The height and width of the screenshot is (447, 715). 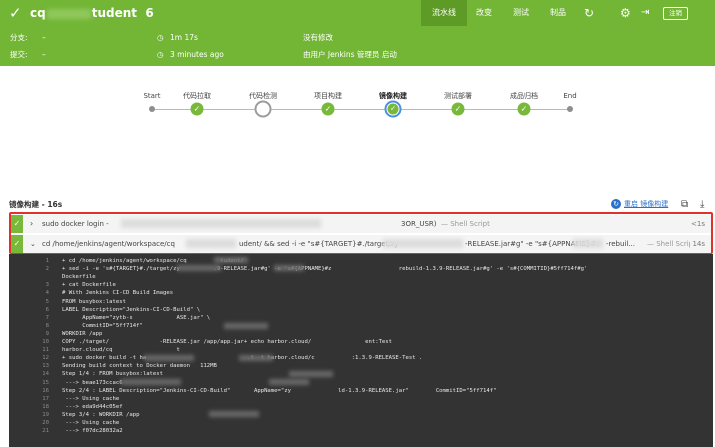 I want to click on step-type: — Shell Script, so click(x=671, y=244).